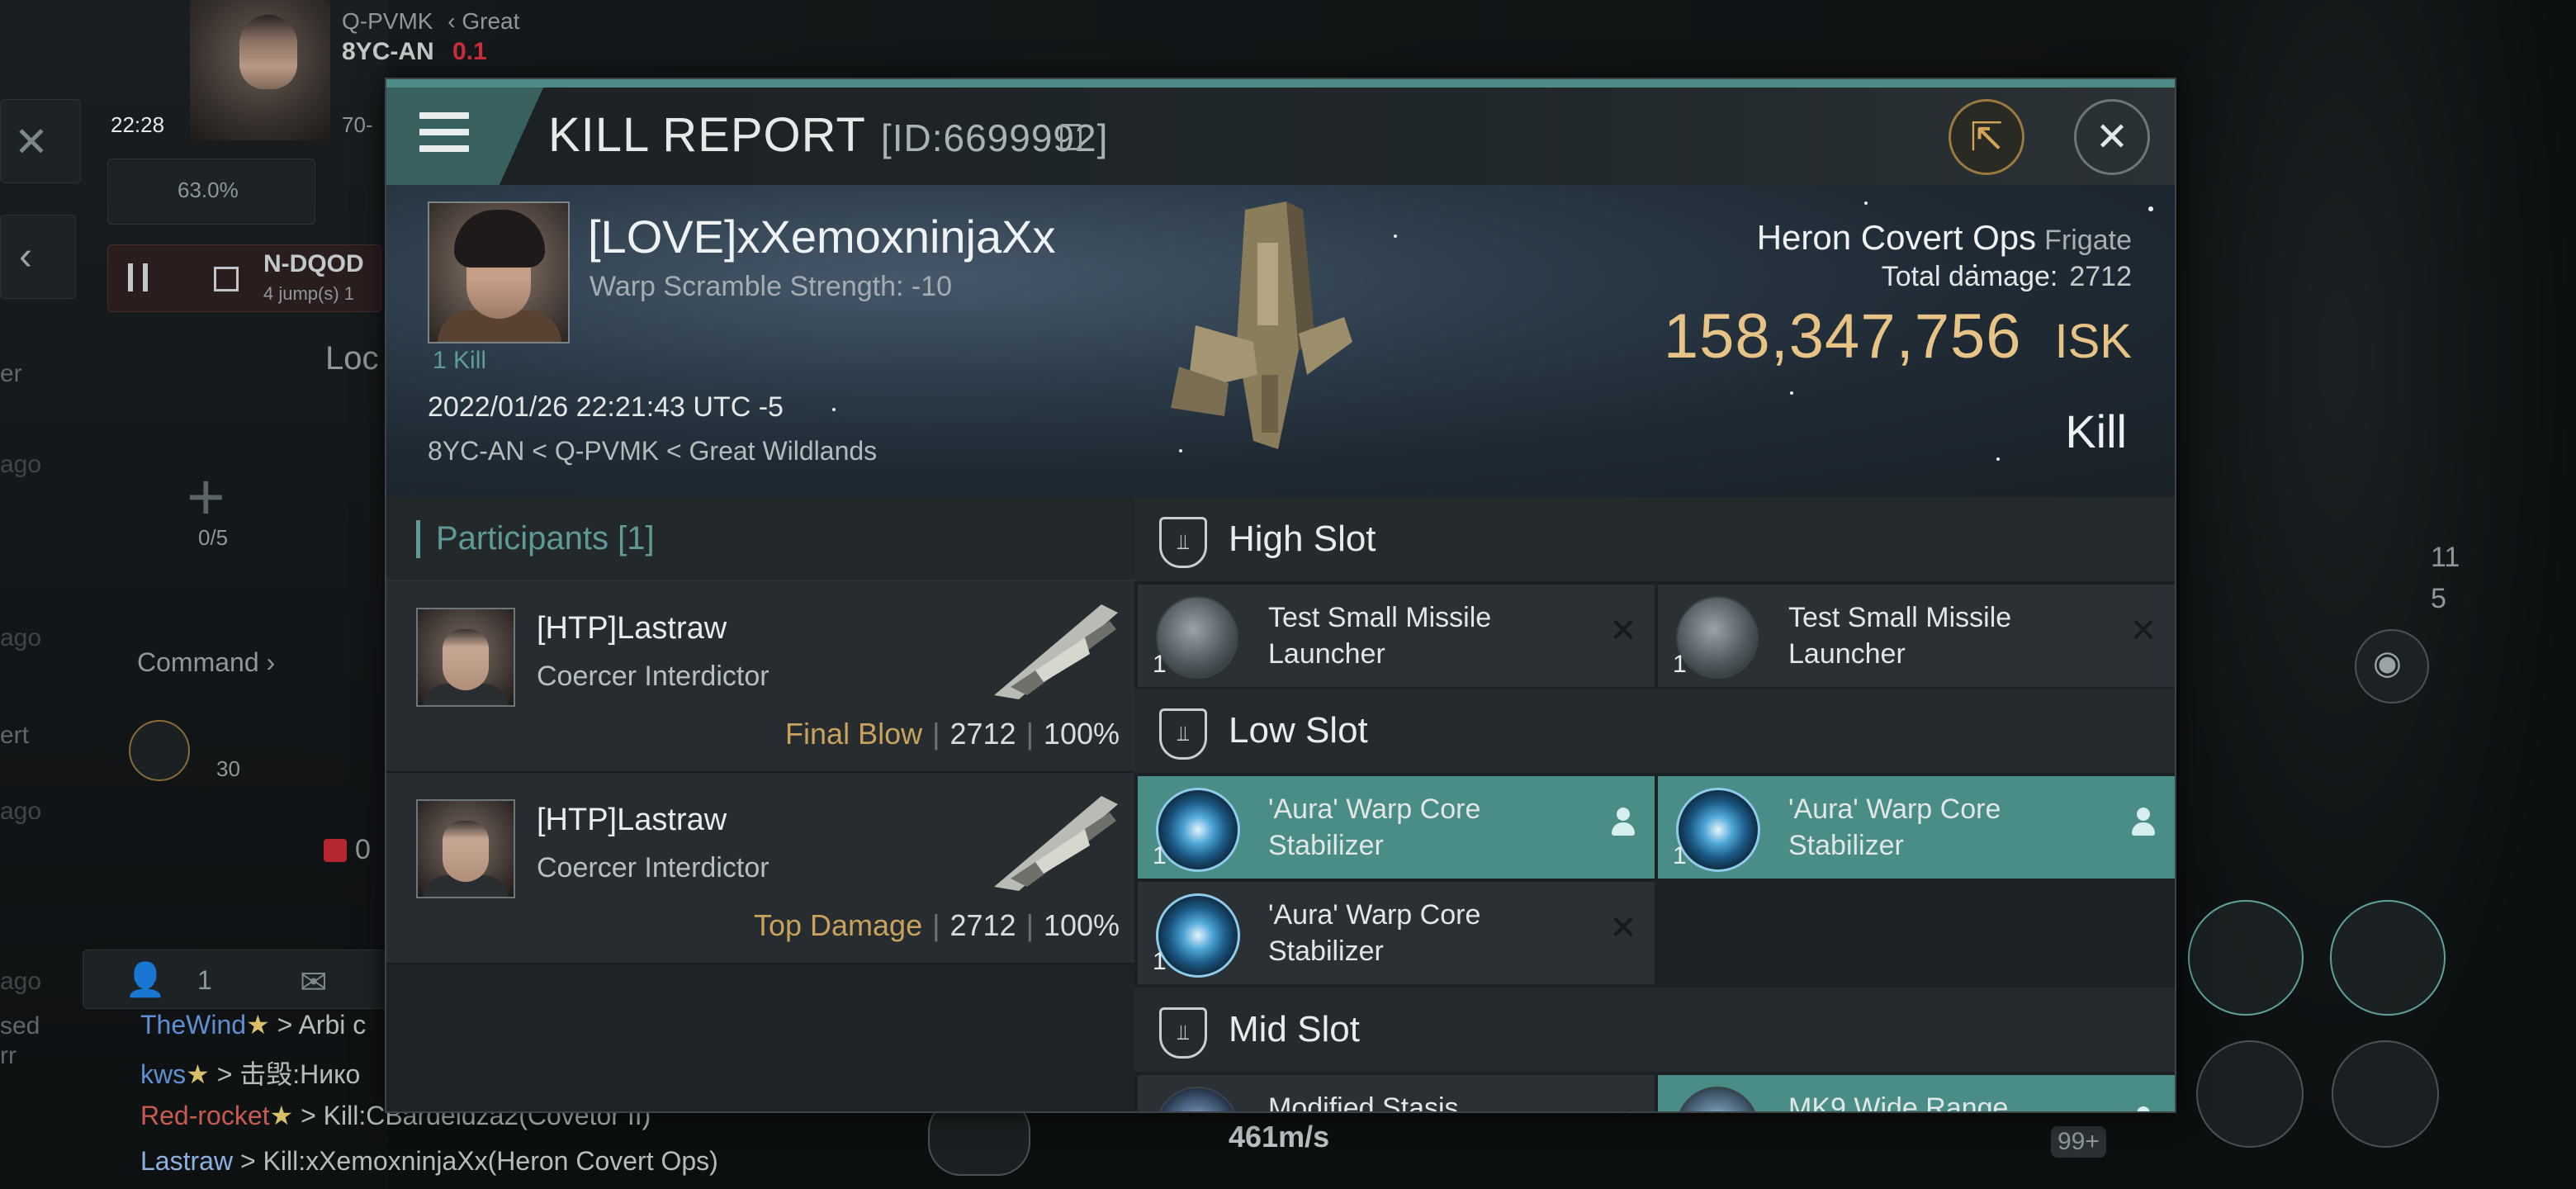 This screenshot has height=1189, width=2576. Describe the element at coordinates (1717, 1099) in the screenshot. I see `shield-extender-icon` at that location.